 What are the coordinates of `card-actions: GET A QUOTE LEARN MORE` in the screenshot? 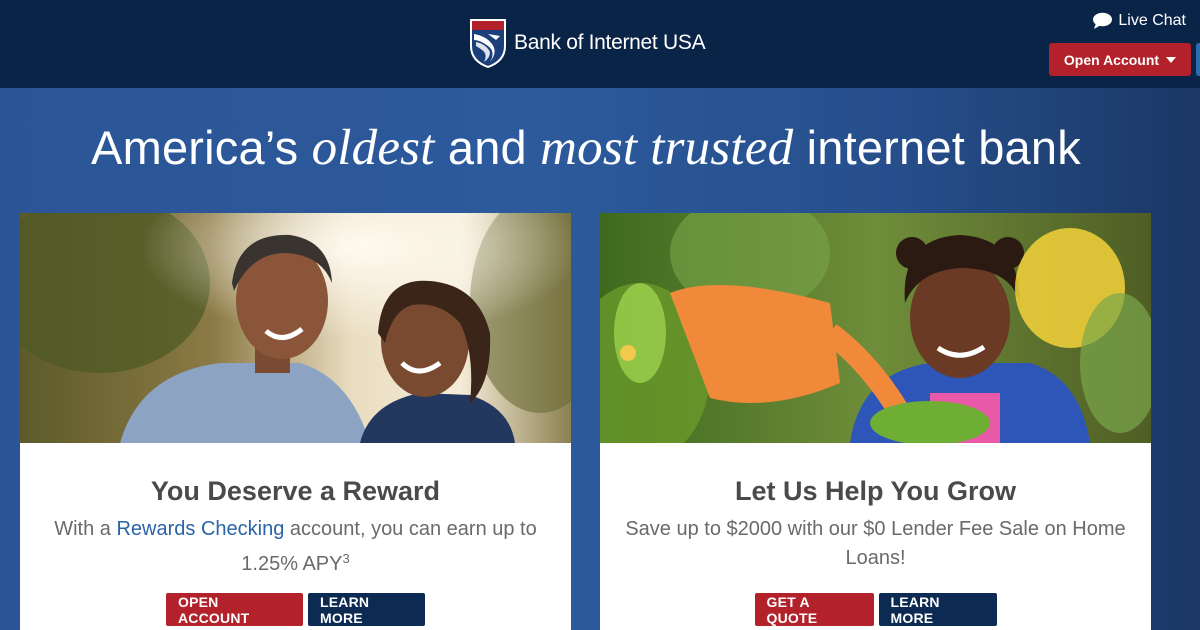 It's located at (875, 609).